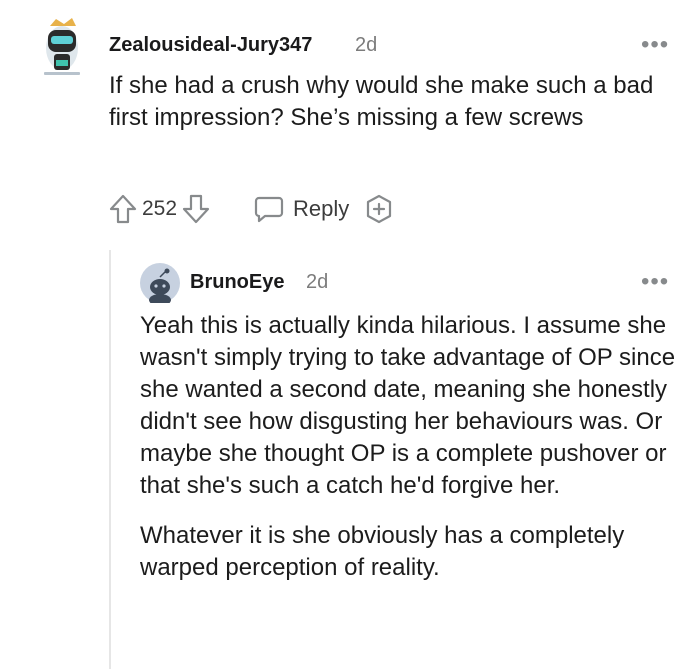  What do you see at coordinates (110, 459) in the screenshot?
I see `thread-line` at bounding box center [110, 459].